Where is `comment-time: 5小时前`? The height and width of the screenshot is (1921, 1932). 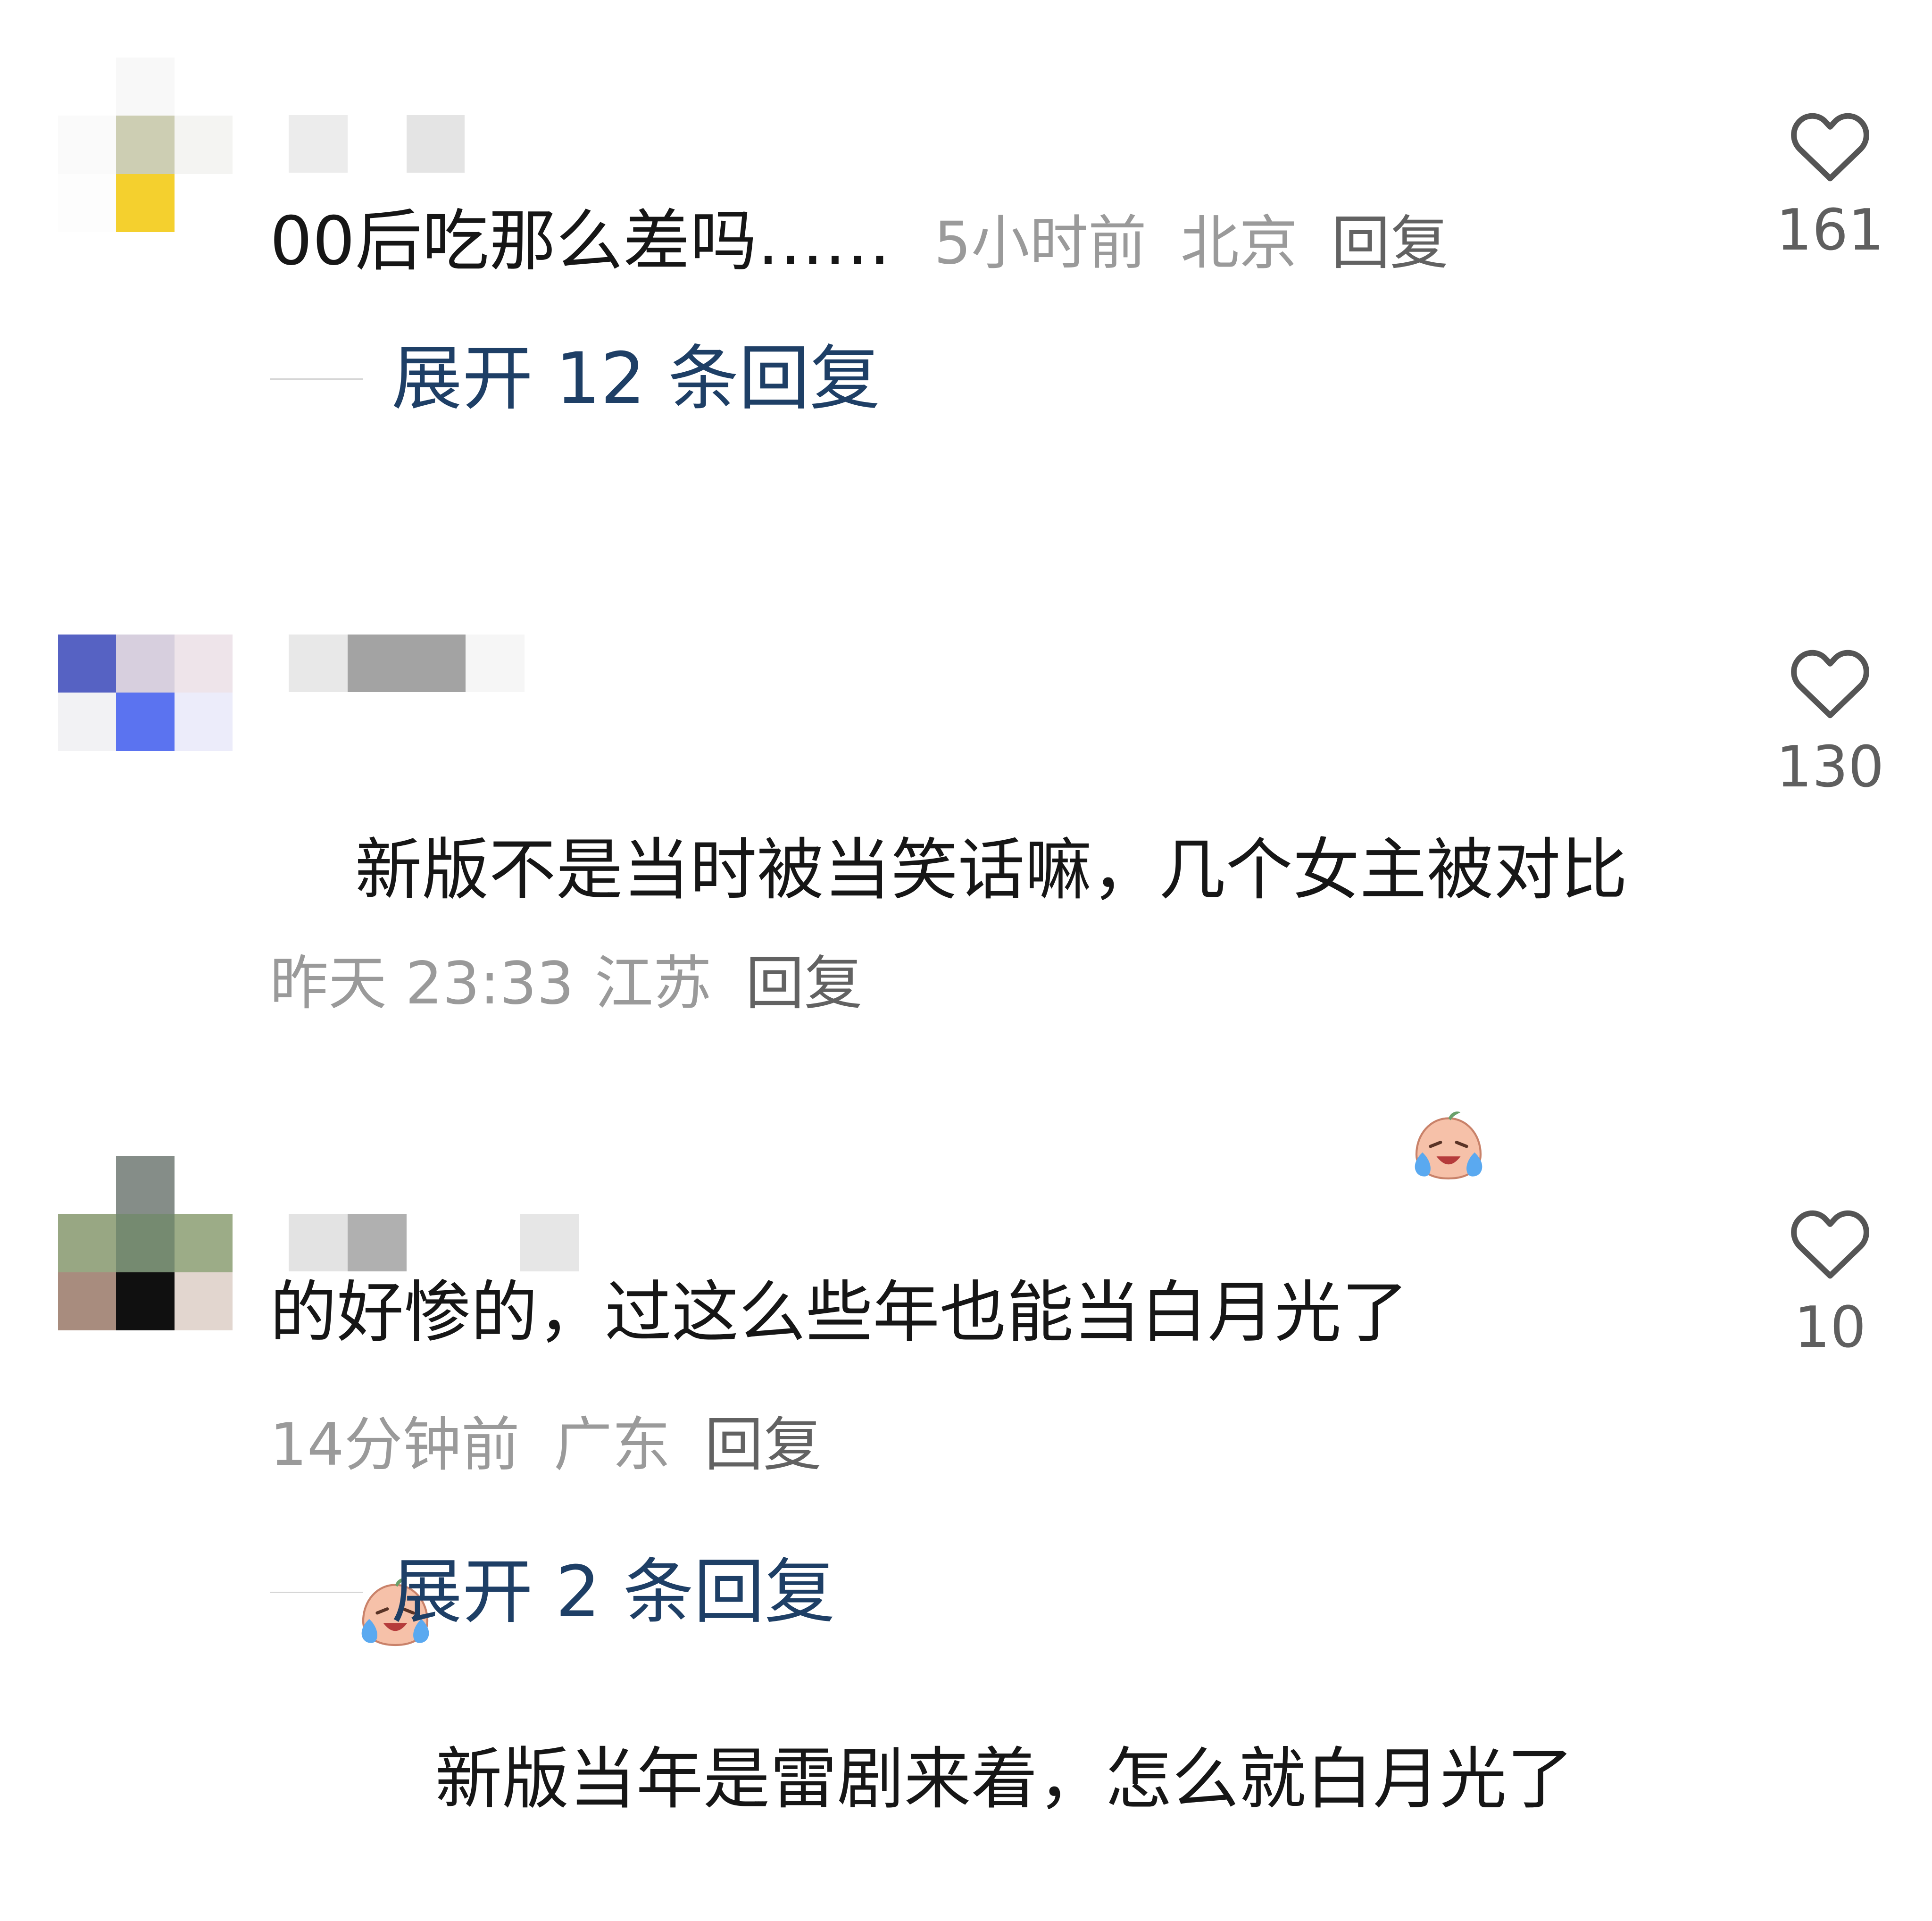 comment-time: 5小时前 is located at coordinates (1040, 243).